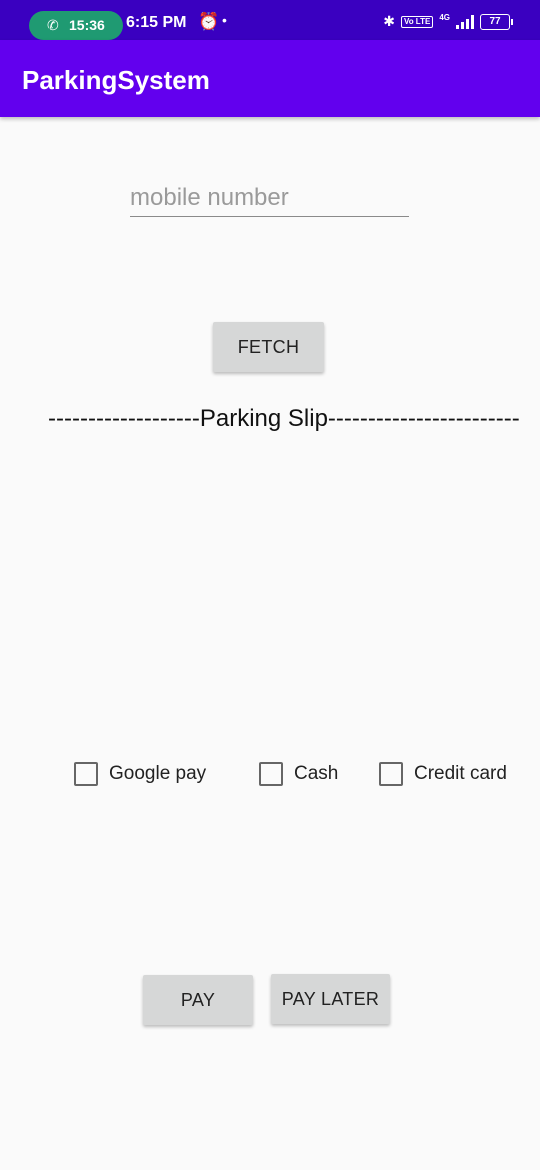 This screenshot has height=1170, width=540. What do you see at coordinates (270, 78) in the screenshot?
I see `app-bar: ParkingSystem` at bounding box center [270, 78].